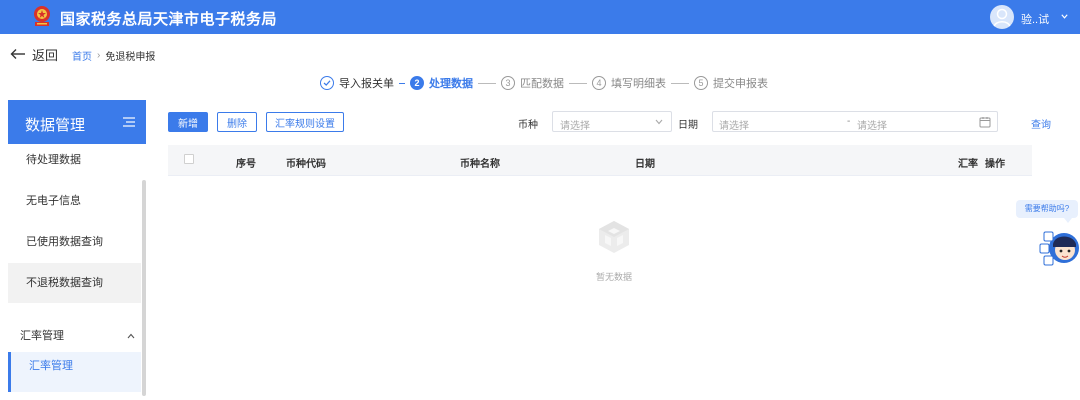  I want to click on column-rate: 汇率, so click(968, 164).